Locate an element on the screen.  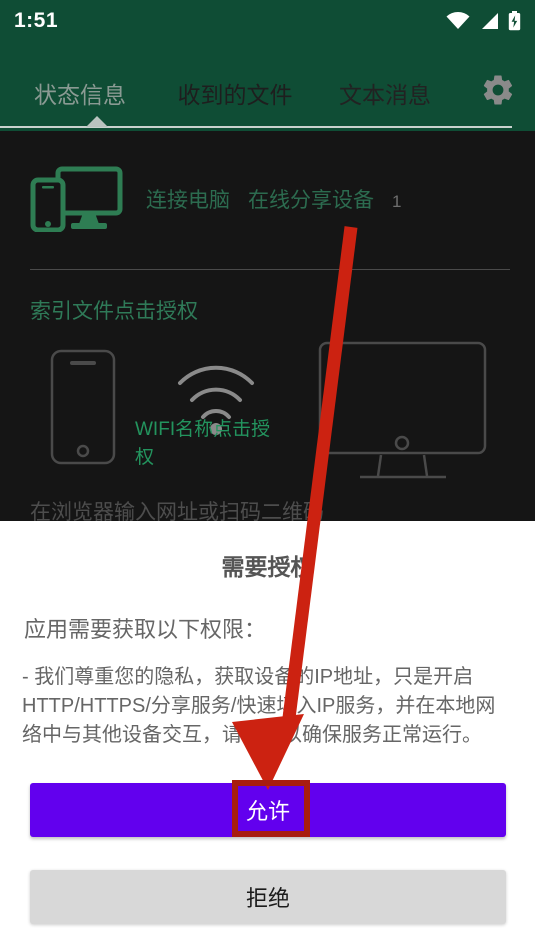
connect-computer-label: 连接电脑 is located at coordinates (188, 200).